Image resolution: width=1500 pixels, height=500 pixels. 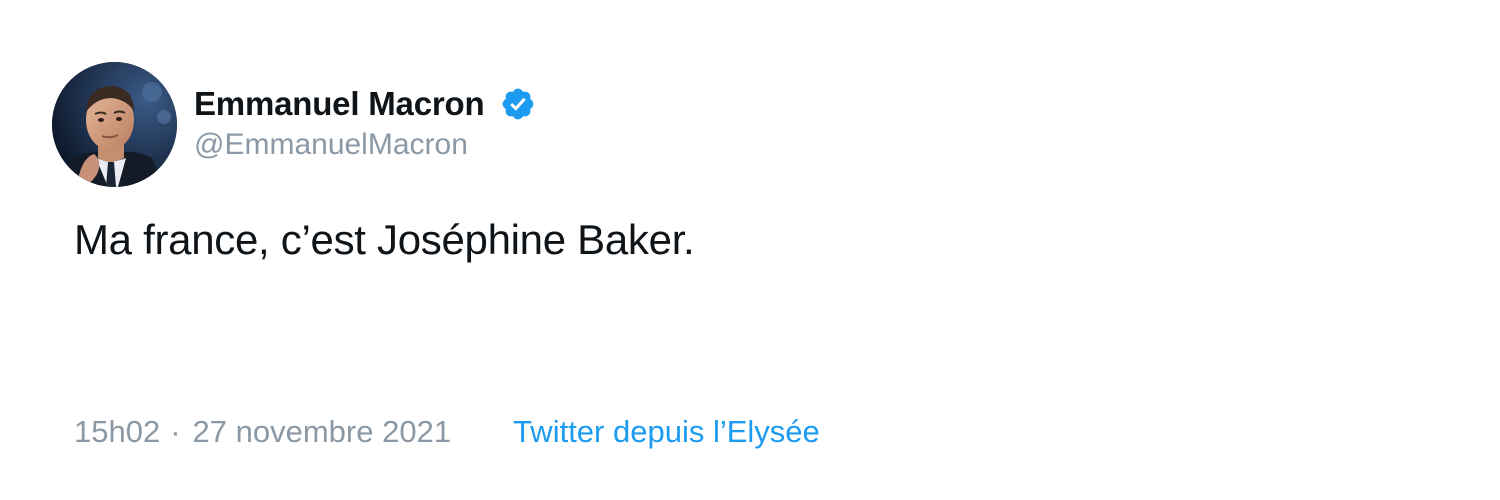 I want to click on name-row: Emmanuel Macron, so click(x=365, y=104).